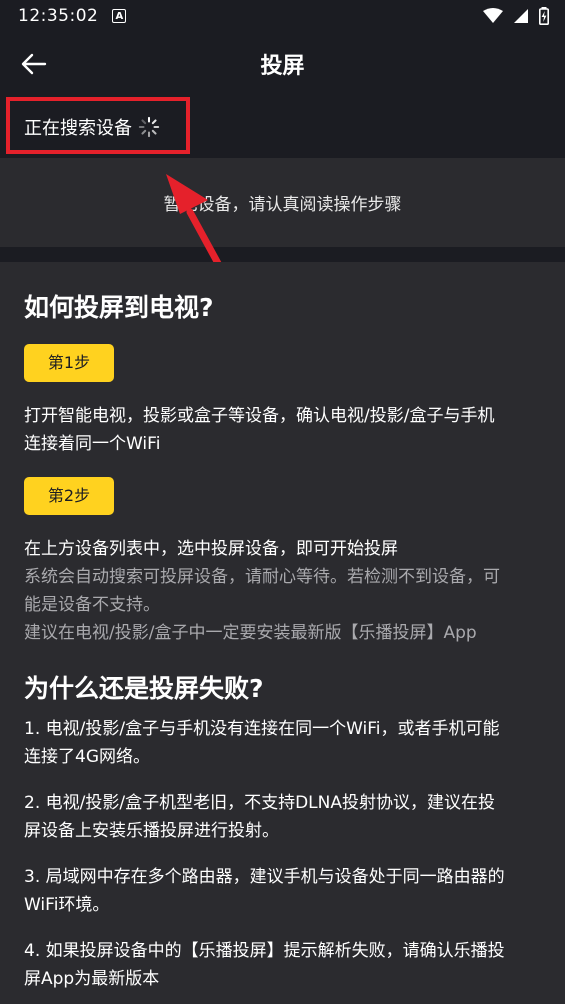  Describe the element at coordinates (544, 16) in the screenshot. I see `battery-icon` at that location.